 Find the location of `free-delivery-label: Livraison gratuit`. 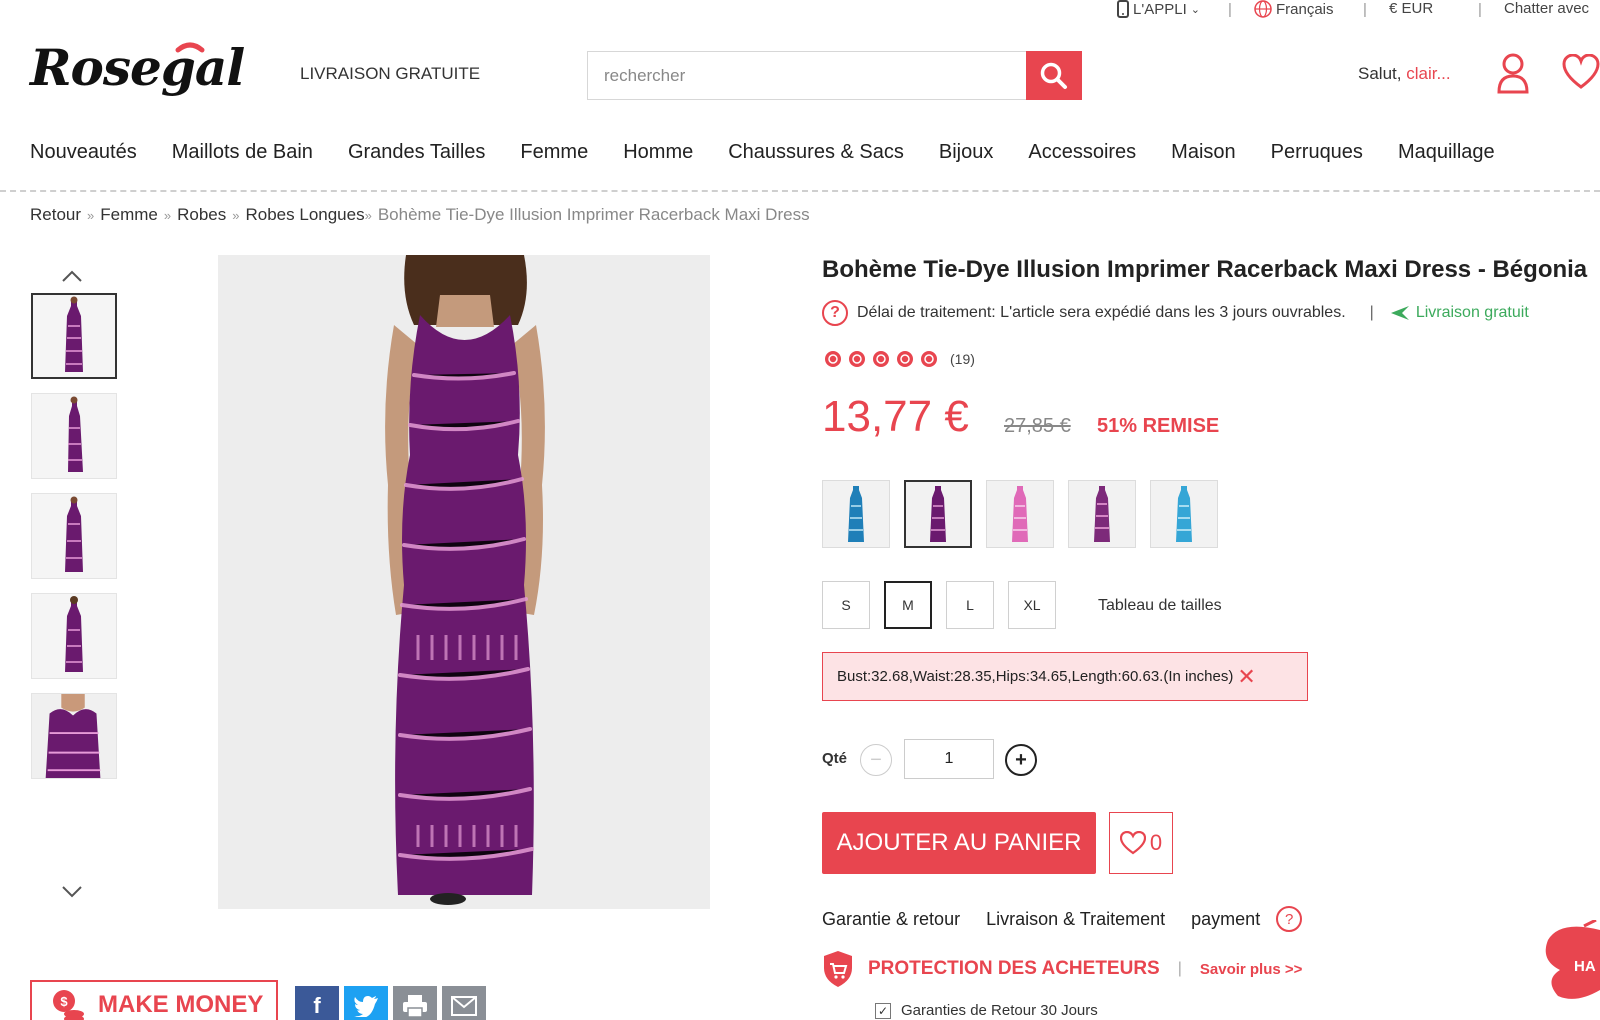

free-delivery-label: Livraison gratuit is located at coordinates (1472, 312).